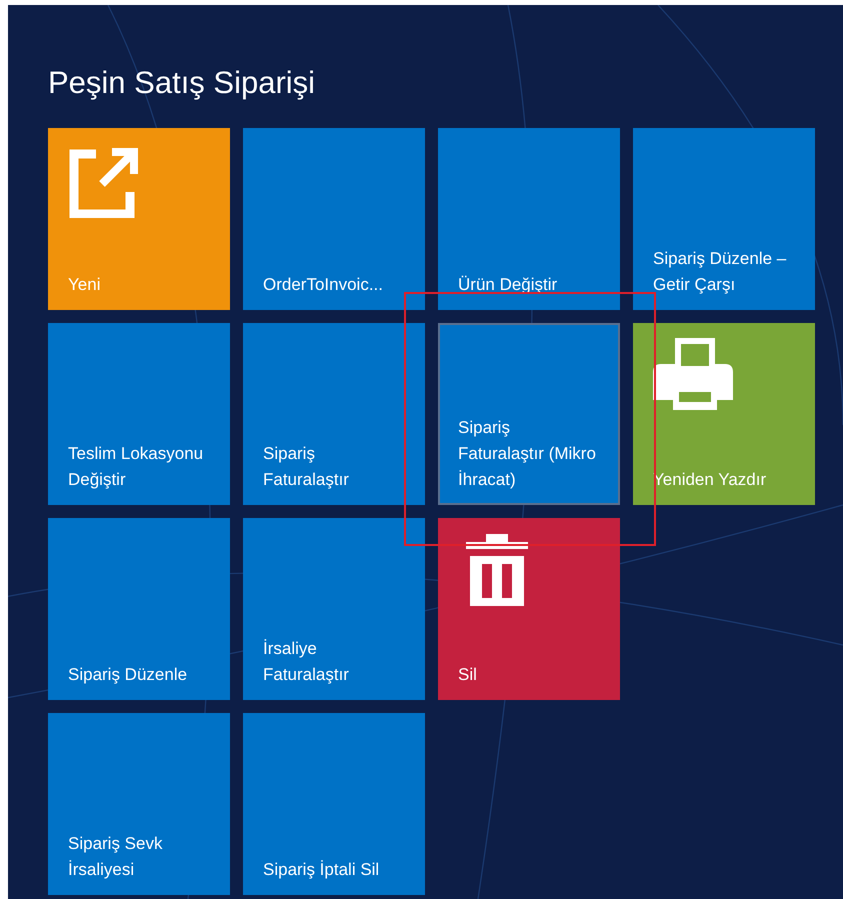 This screenshot has height=899, width=843. Describe the element at coordinates (334, 609) in the screenshot. I see `action-tile: İrsaliye Faturalaştır` at that location.